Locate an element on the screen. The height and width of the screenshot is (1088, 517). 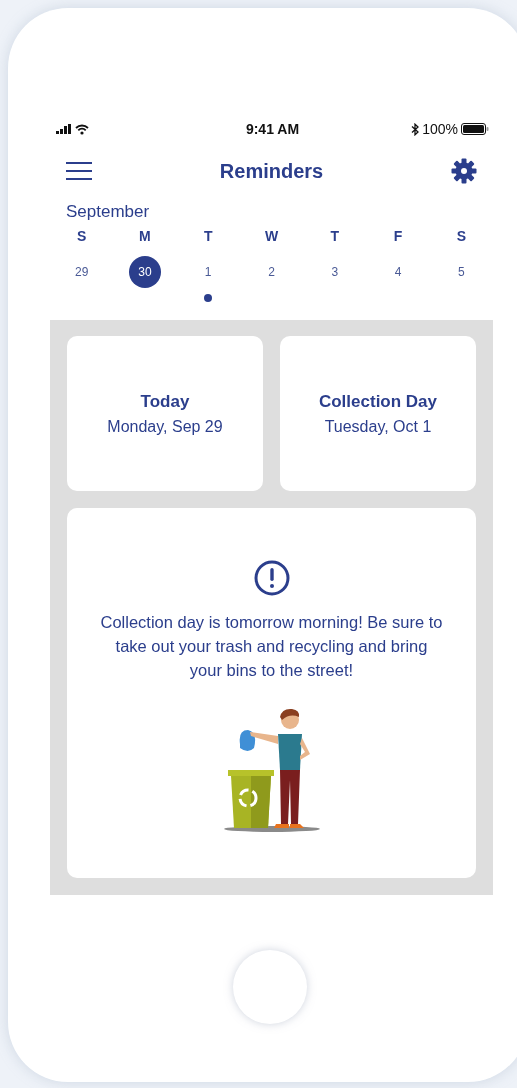
calendar-day: 5 is located at coordinates (461, 272).